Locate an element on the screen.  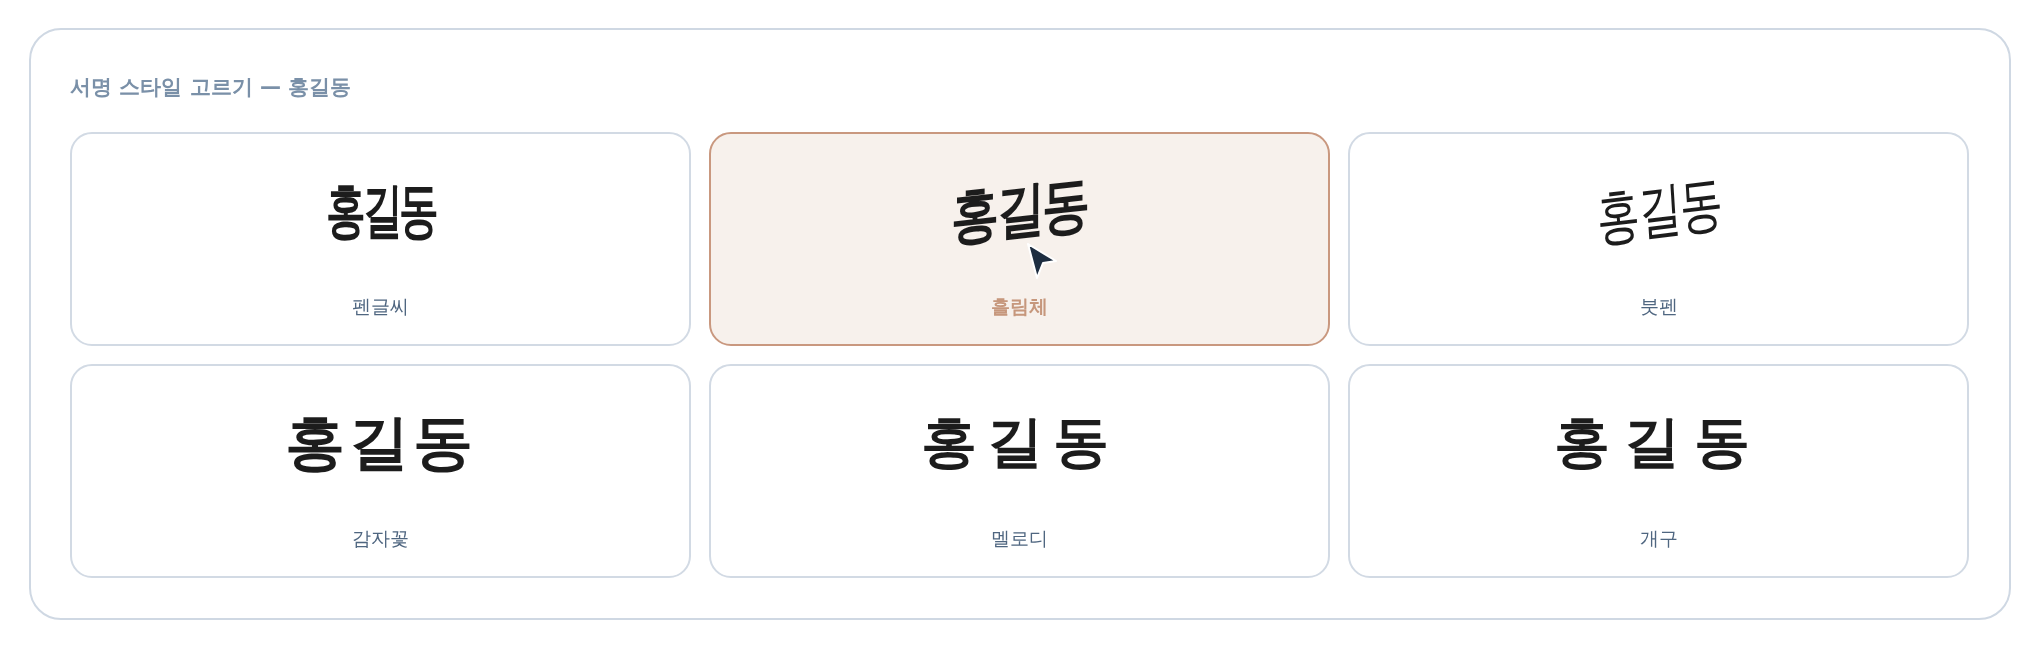
style-label: 감자꽃 is located at coordinates (380, 538).